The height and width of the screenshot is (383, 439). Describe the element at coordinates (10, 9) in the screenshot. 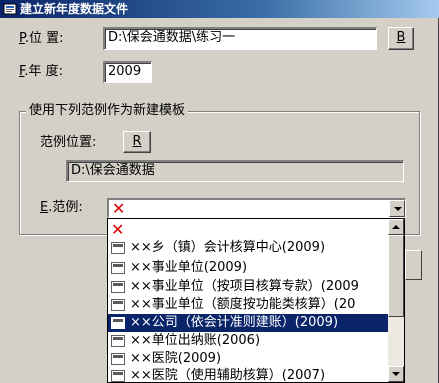

I see `app-icon` at that location.